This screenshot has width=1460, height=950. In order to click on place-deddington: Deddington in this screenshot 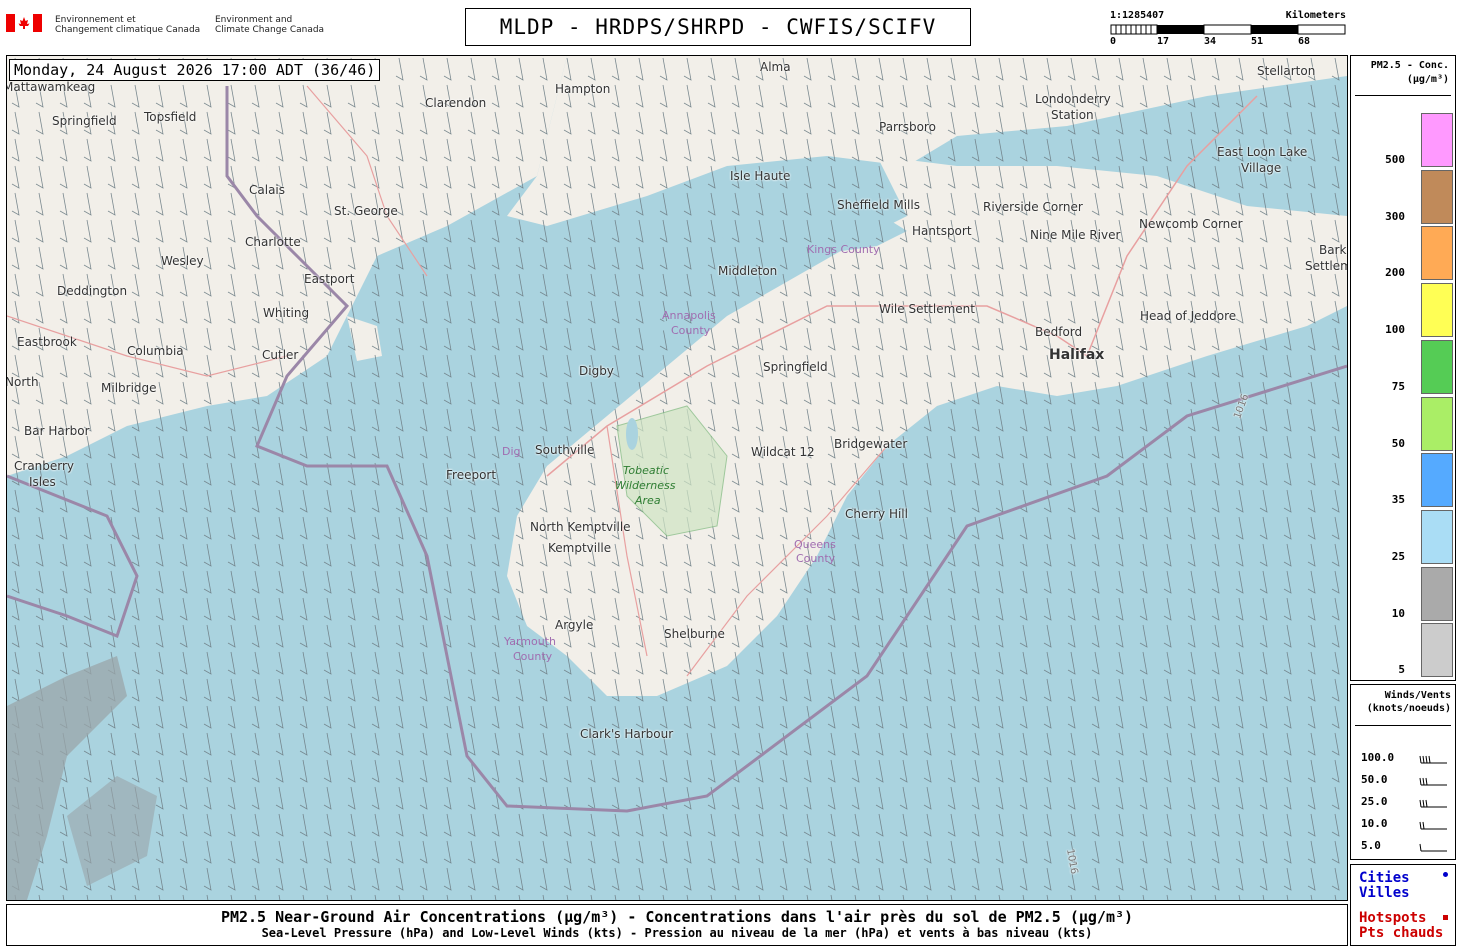, I will do `click(92, 291)`.